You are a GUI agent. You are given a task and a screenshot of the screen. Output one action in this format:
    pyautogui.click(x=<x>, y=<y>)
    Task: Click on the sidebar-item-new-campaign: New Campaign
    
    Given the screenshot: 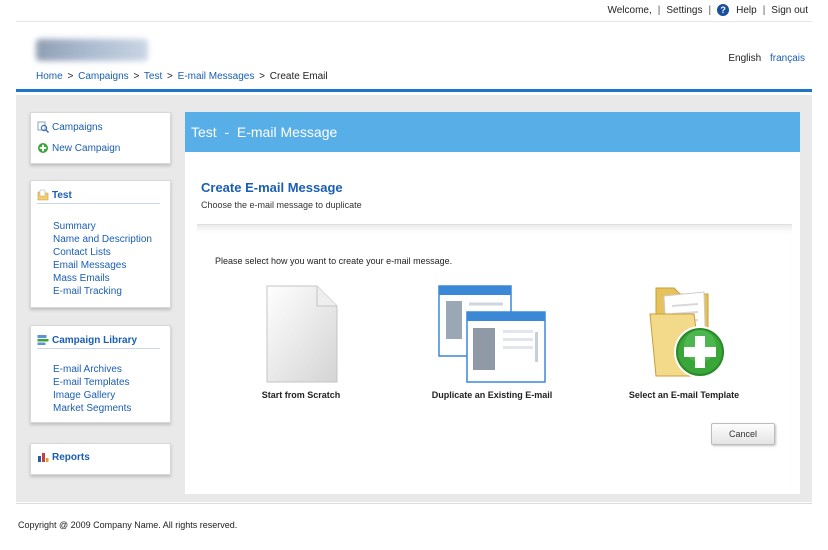 What is the action you would take?
    pyautogui.click(x=78, y=148)
    